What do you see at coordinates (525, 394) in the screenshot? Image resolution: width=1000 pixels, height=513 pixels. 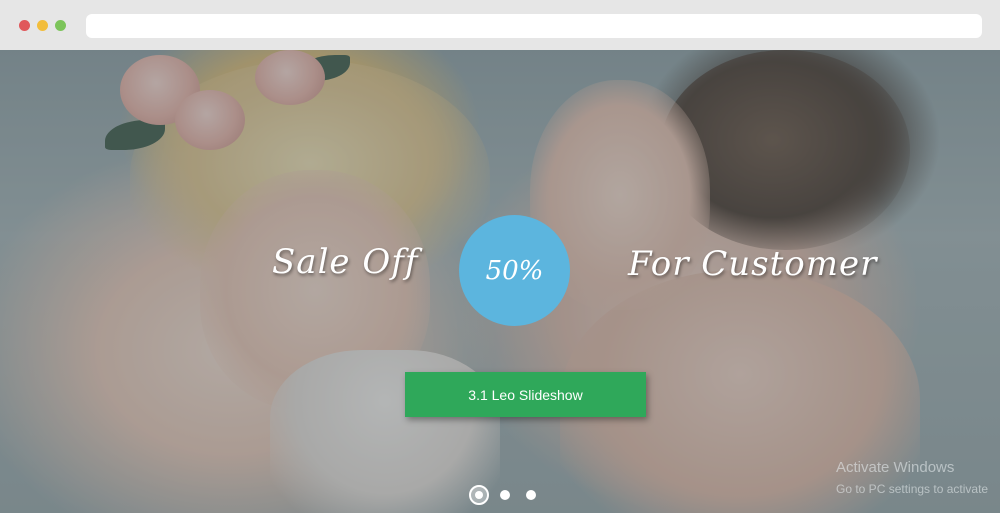 I see `leo-slideshow-button: 3.1 Leo Slideshow` at bounding box center [525, 394].